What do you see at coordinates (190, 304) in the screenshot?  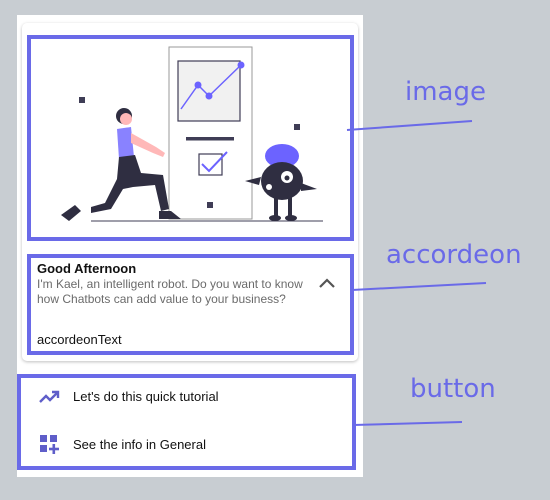 I see `accordion-callout-box` at bounding box center [190, 304].